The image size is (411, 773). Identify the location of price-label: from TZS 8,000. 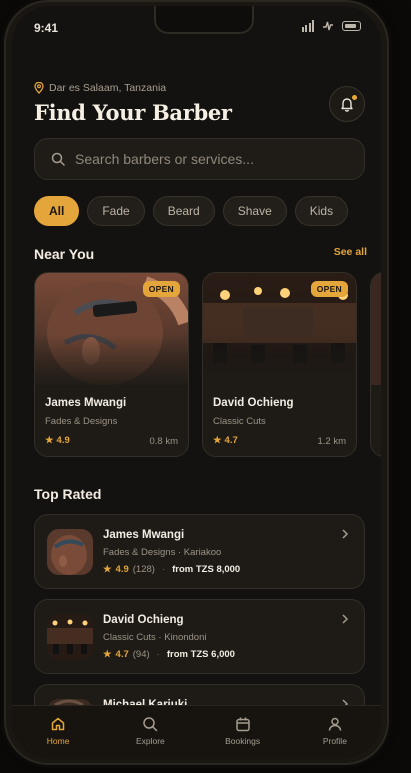
(206, 569).